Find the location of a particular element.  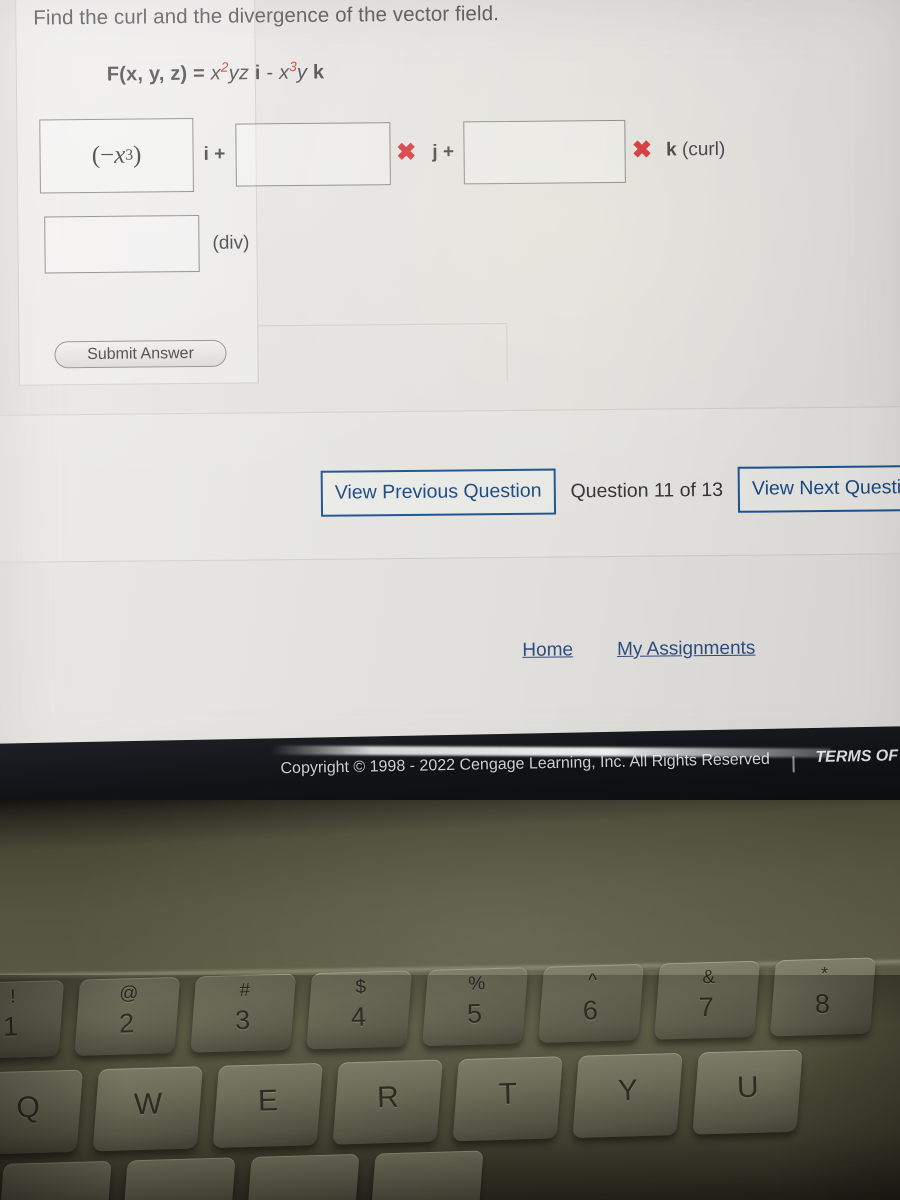

key-2: @2 is located at coordinates (127, 1016).